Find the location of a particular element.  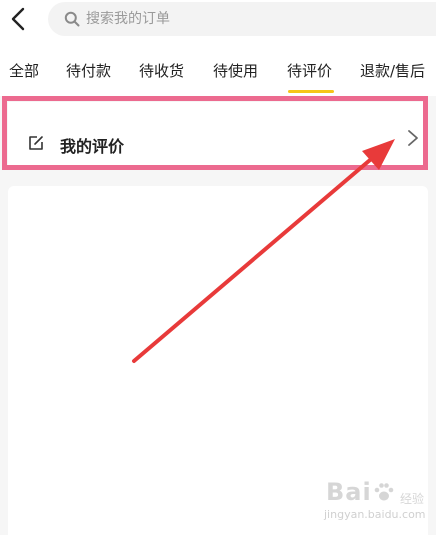

tab-pending-payment: 待付款 is located at coordinates (88, 70).